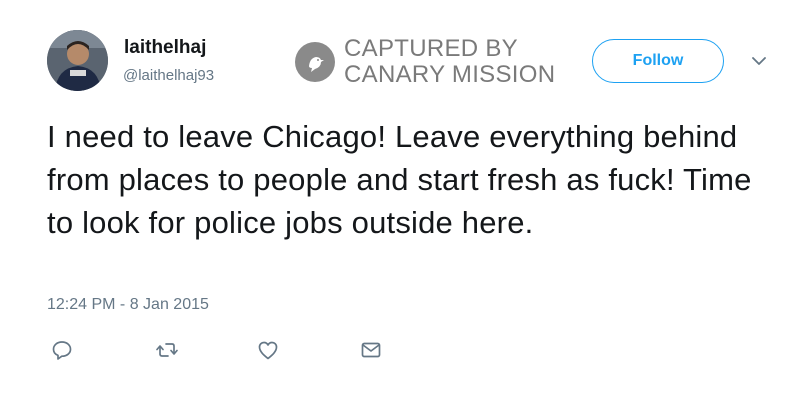  I want to click on user-display-name: laithelhaj, so click(165, 48).